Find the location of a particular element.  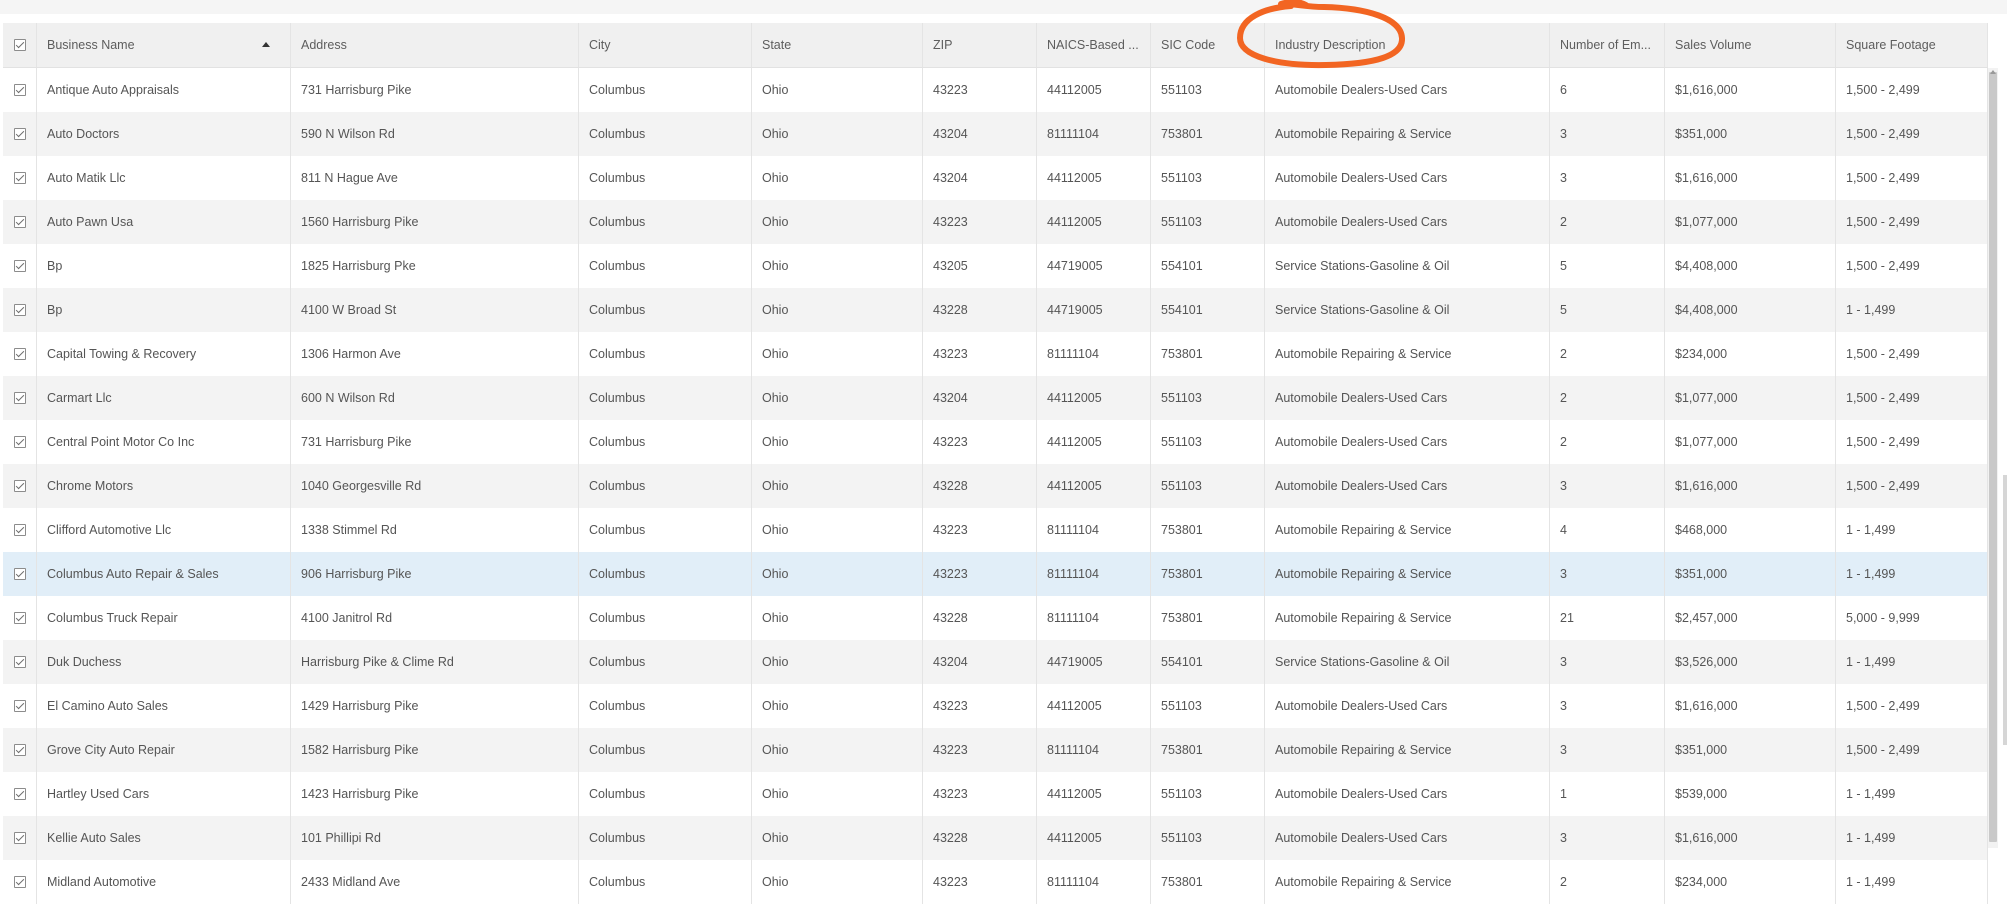

cell-business-name: Bp is located at coordinates (164, 310).